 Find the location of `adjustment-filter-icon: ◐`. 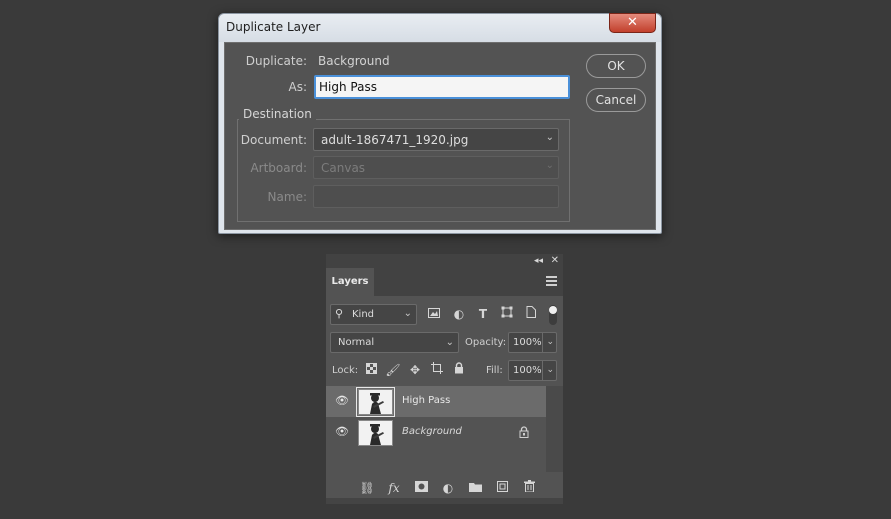

adjustment-filter-icon: ◐ is located at coordinates (459, 314).